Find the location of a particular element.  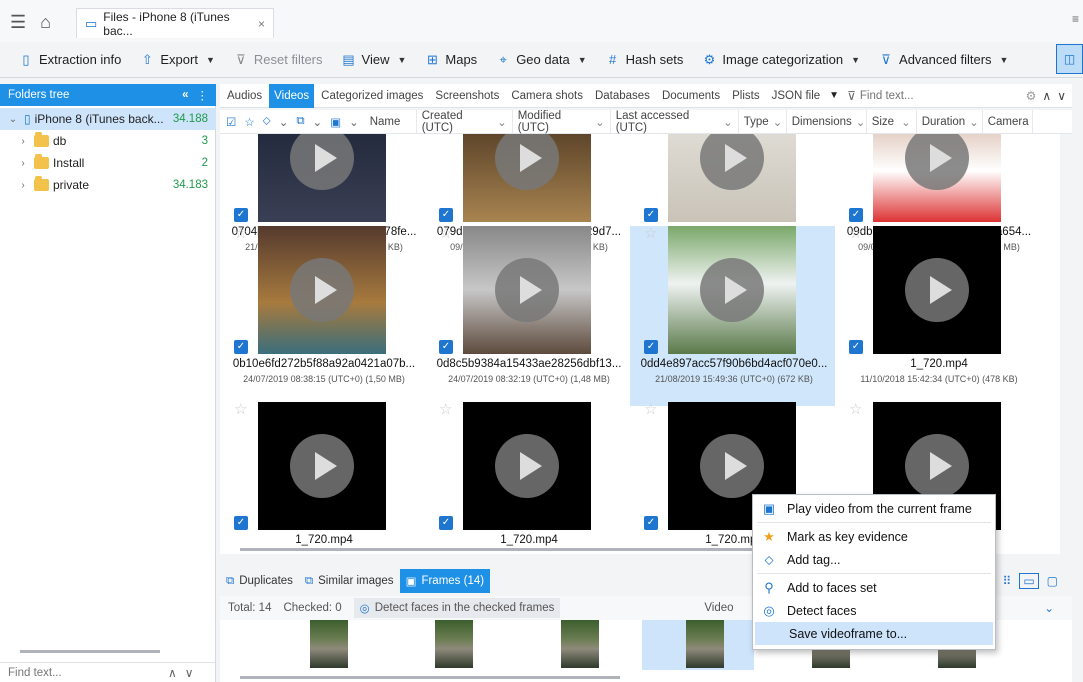

tab-files: ▭ Files - iPhone 8 (iTunes bac... × is located at coordinates (175, 23).